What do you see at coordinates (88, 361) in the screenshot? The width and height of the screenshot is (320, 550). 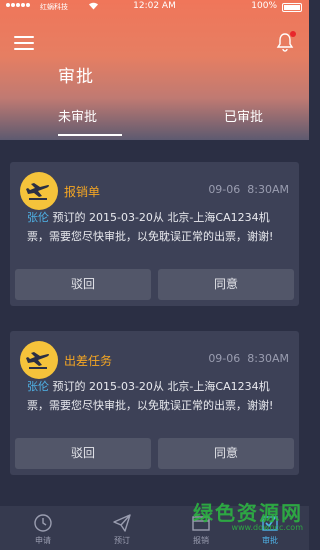 I see `card-title: 出差任务` at bounding box center [88, 361].